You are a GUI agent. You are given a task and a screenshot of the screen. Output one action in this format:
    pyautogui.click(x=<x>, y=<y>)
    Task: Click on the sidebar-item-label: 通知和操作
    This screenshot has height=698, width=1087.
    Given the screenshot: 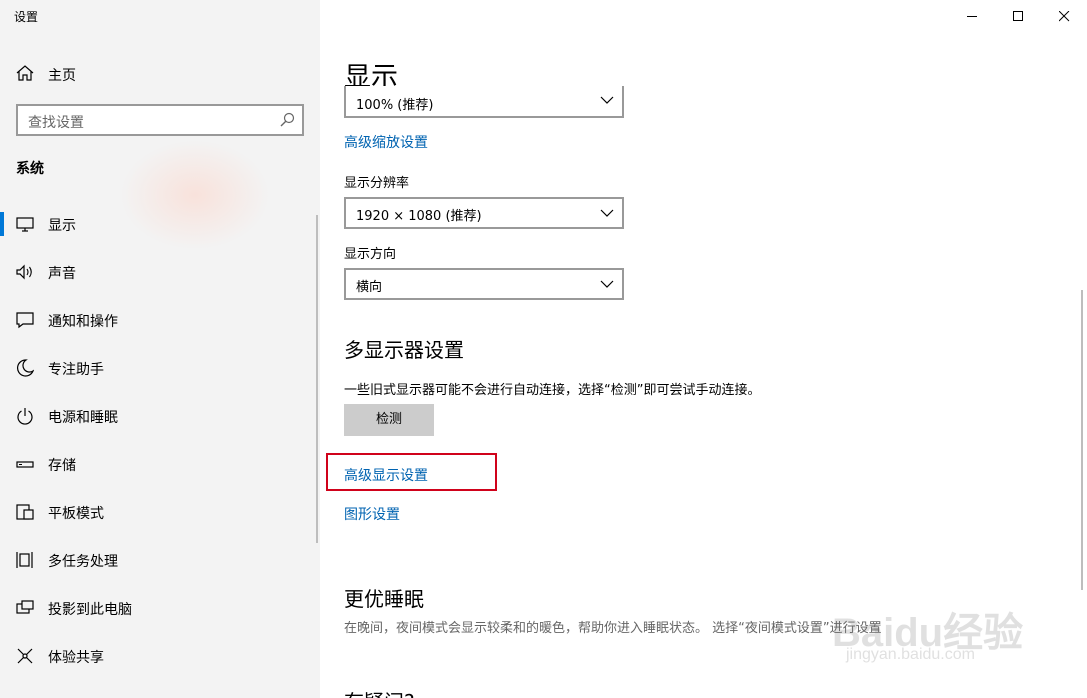 What is the action you would take?
    pyautogui.click(x=83, y=322)
    